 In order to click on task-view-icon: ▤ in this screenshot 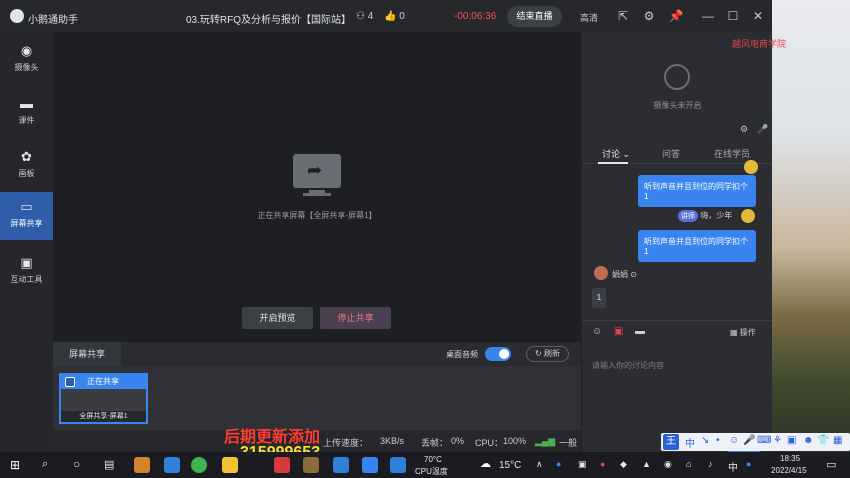, I will do `click(109, 464)`.